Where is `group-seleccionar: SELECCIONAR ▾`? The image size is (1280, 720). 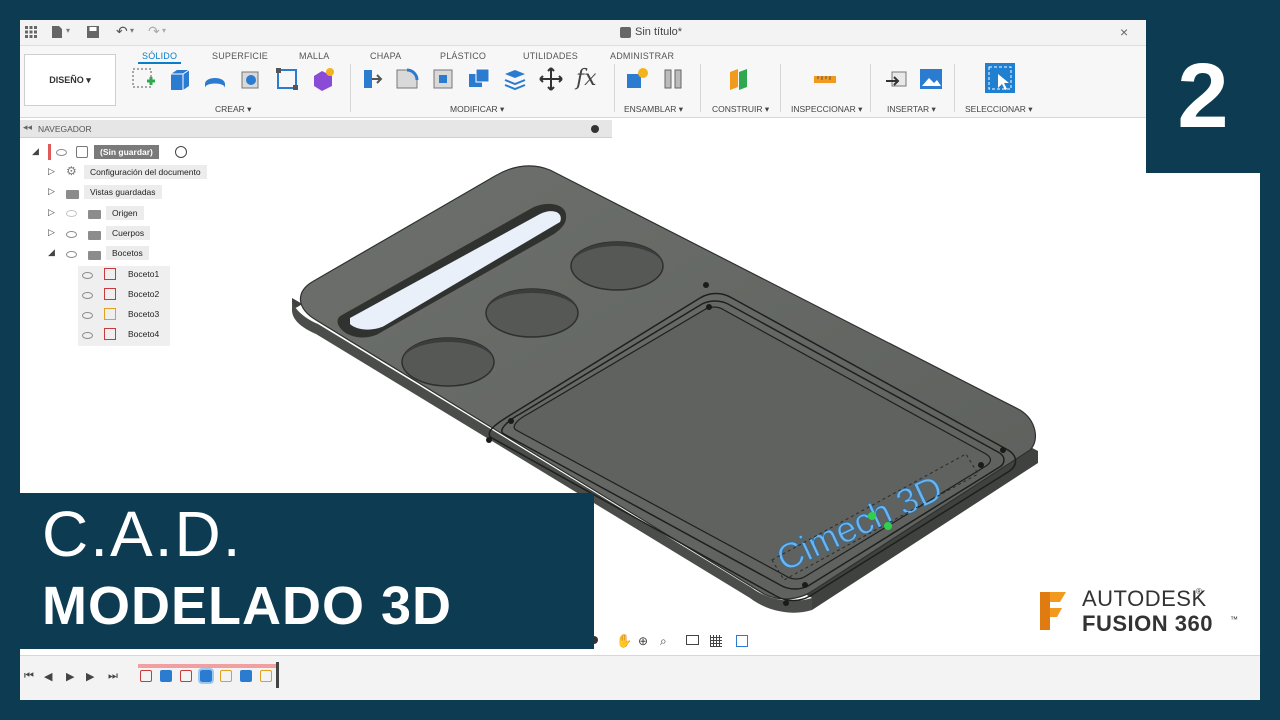 group-seleccionar: SELECCIONAR ▾ is located at coordinates (999, 109).